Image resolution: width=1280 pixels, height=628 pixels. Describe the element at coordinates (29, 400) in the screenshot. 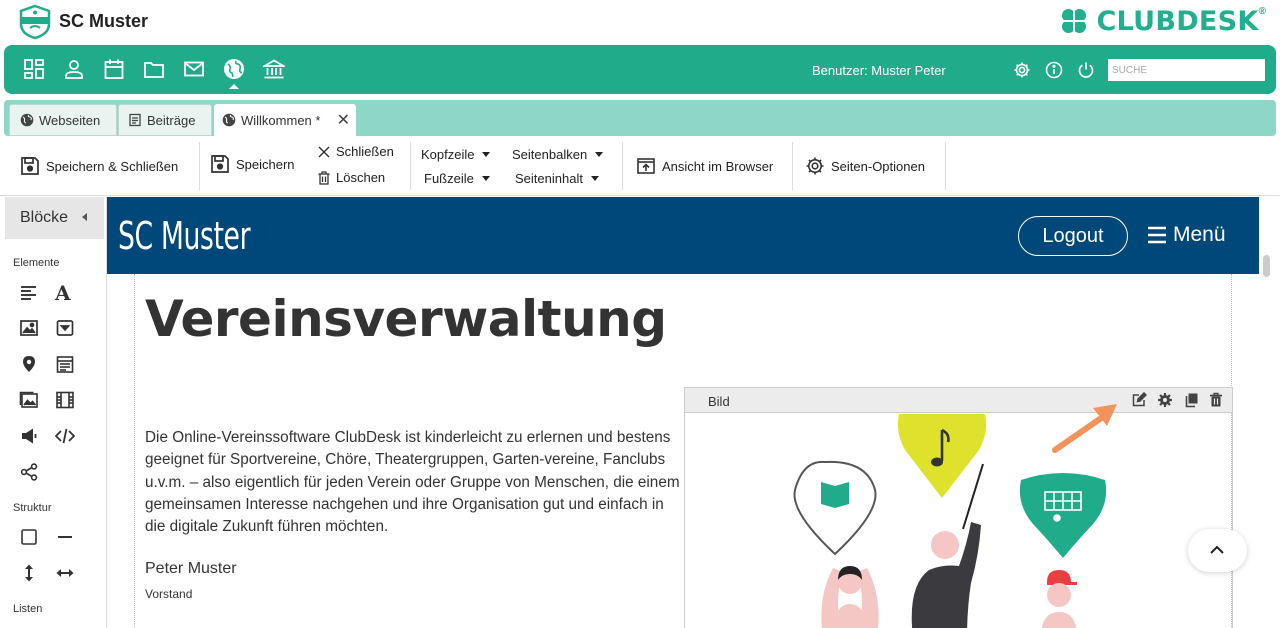

I see `gallery-icon` at that location.